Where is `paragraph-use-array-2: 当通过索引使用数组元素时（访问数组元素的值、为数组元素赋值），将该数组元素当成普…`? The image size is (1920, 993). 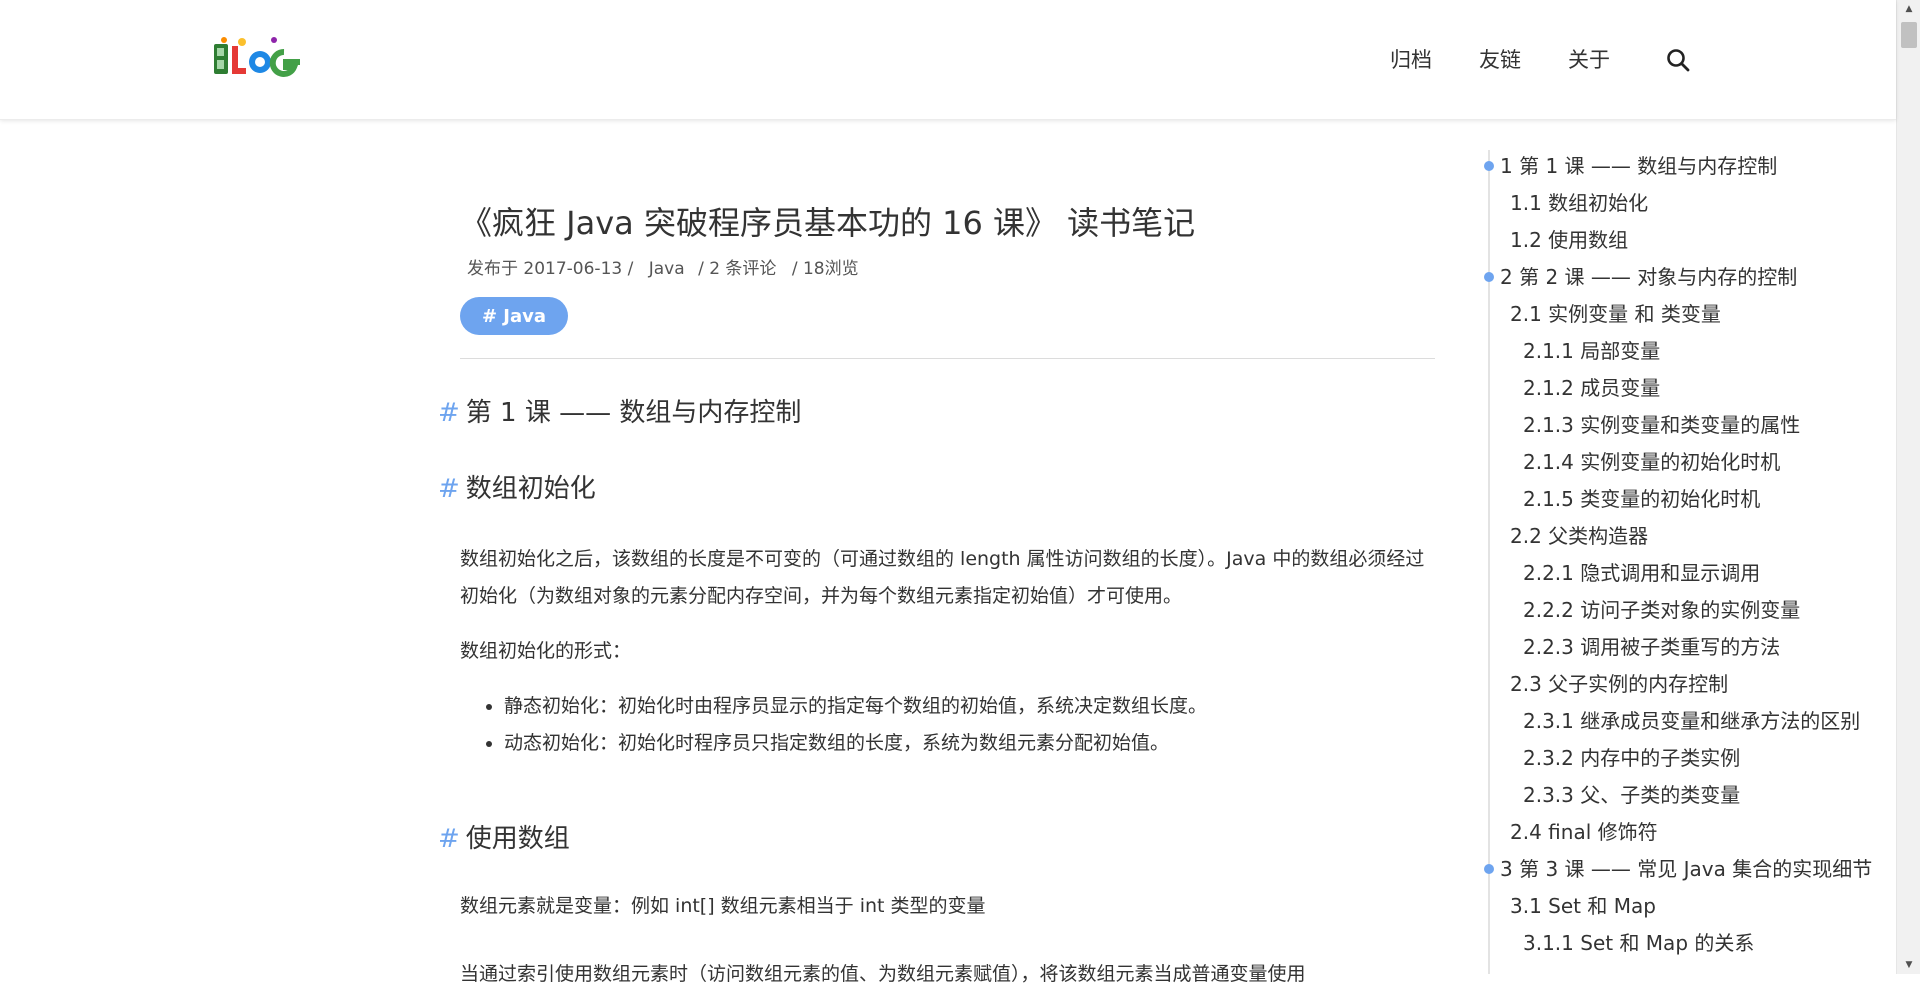 paragraph-use-array-2: 当通过索引使用数组元素时（访问数组元素的值、为数组元素赋值），将该数组元素当成普… is located at coordinates (883, 974).